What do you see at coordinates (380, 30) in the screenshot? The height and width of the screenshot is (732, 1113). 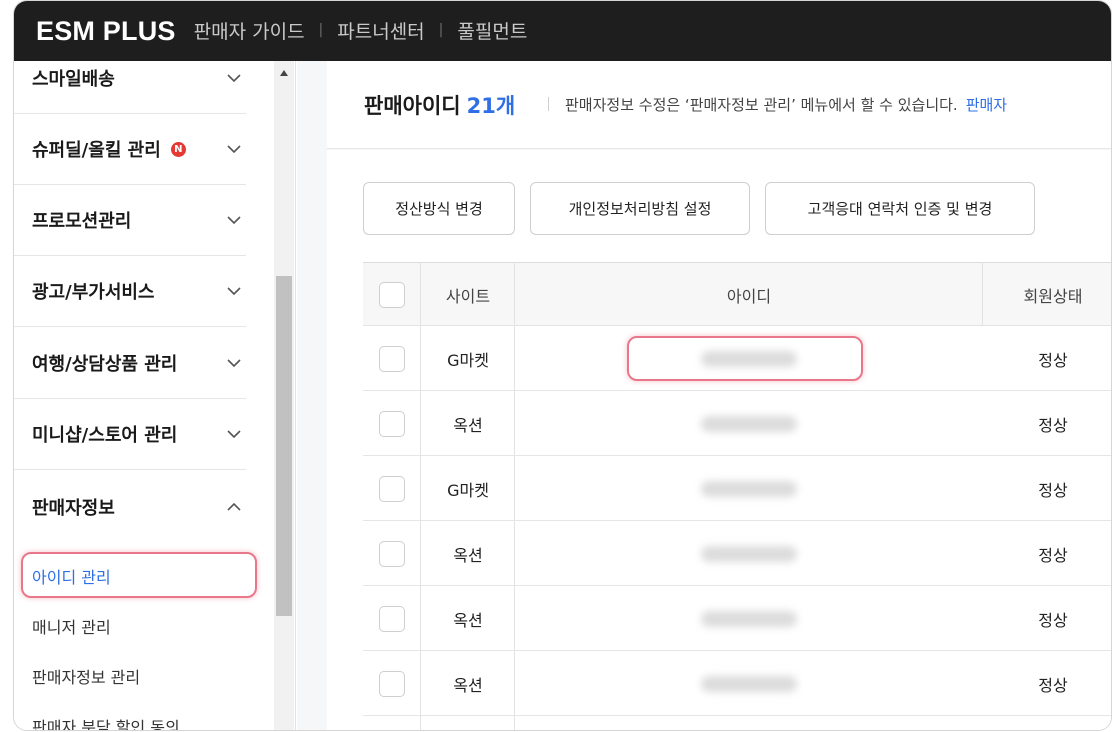 I see `nav-partner-center: 파트너센터` at bounding box center [380, 30].